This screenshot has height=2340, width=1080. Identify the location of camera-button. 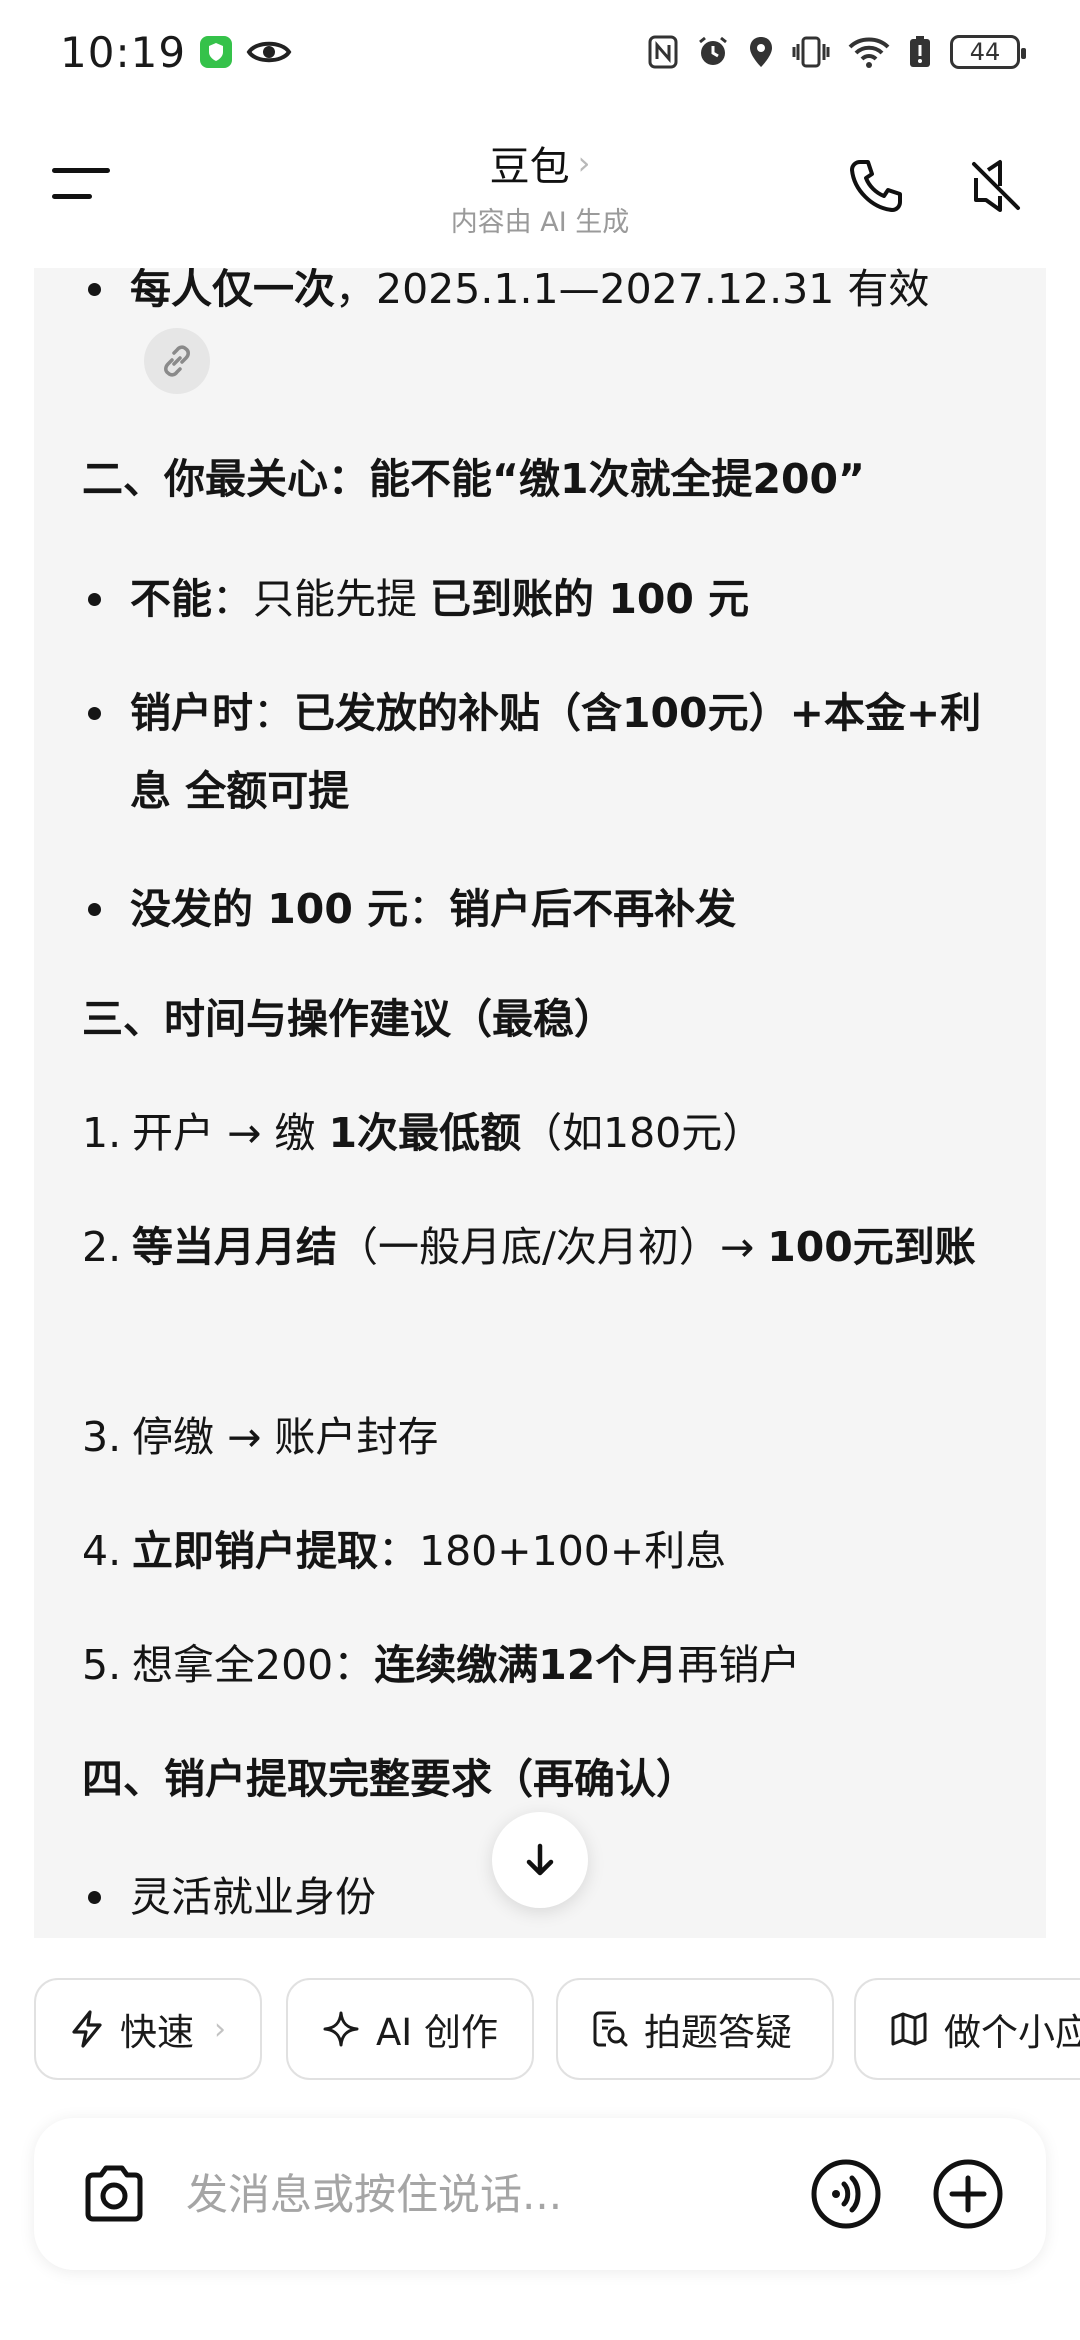
(114, 2194).